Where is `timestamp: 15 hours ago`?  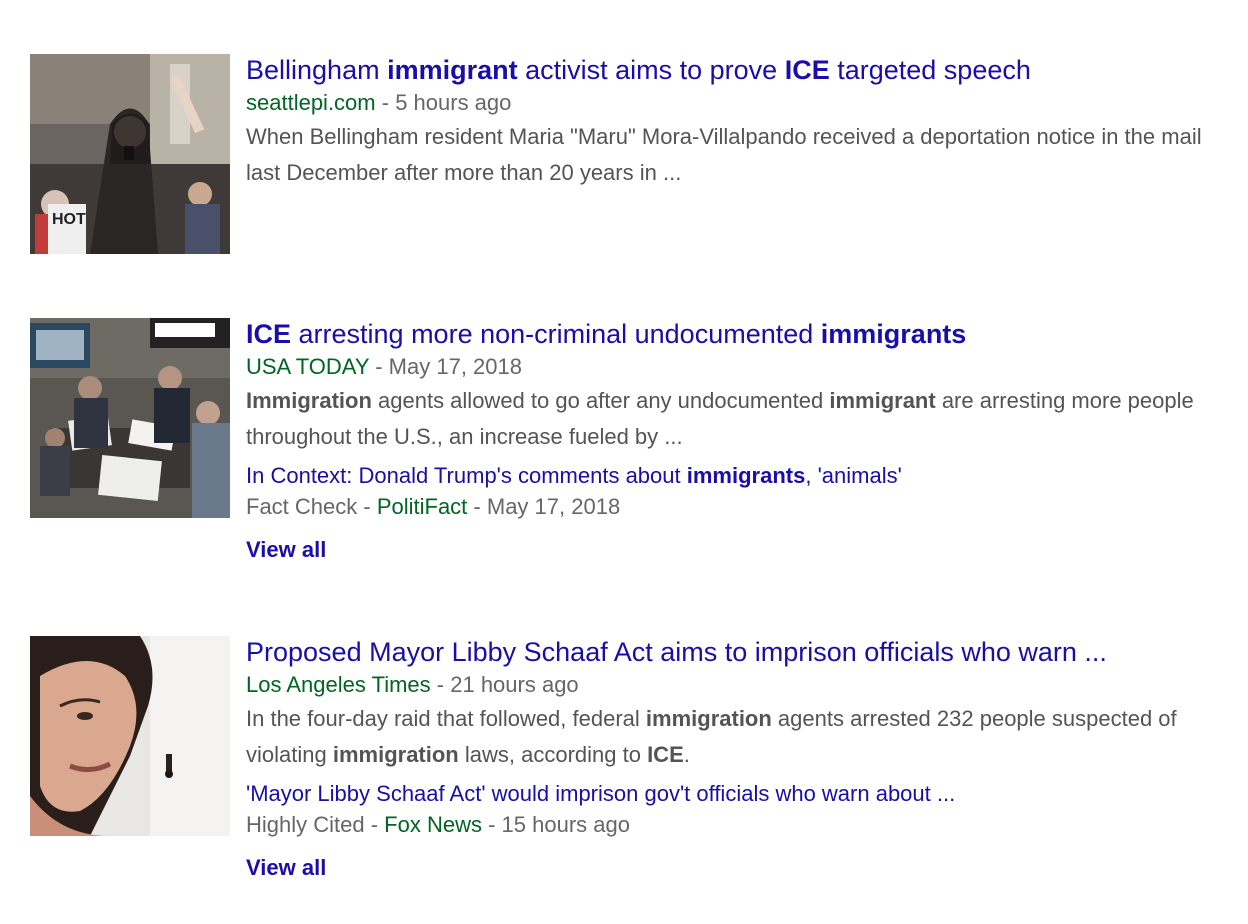 timestamp: 15 hours ago is located at coordinates (565, 824).